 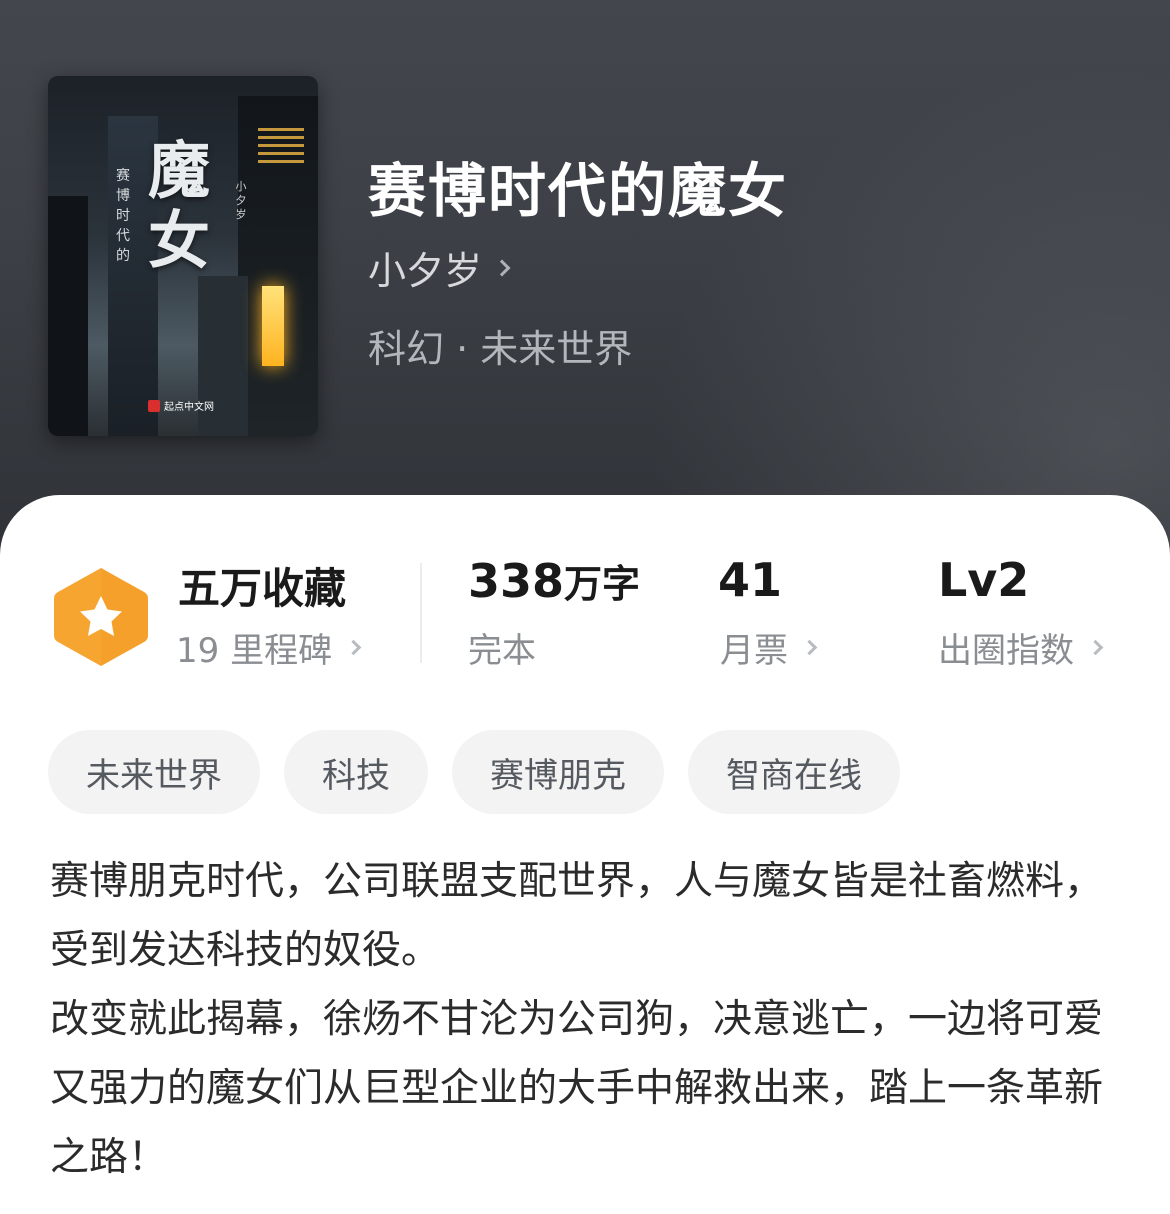 I want to click on cover-pagoda, so click(x=281, y=146).